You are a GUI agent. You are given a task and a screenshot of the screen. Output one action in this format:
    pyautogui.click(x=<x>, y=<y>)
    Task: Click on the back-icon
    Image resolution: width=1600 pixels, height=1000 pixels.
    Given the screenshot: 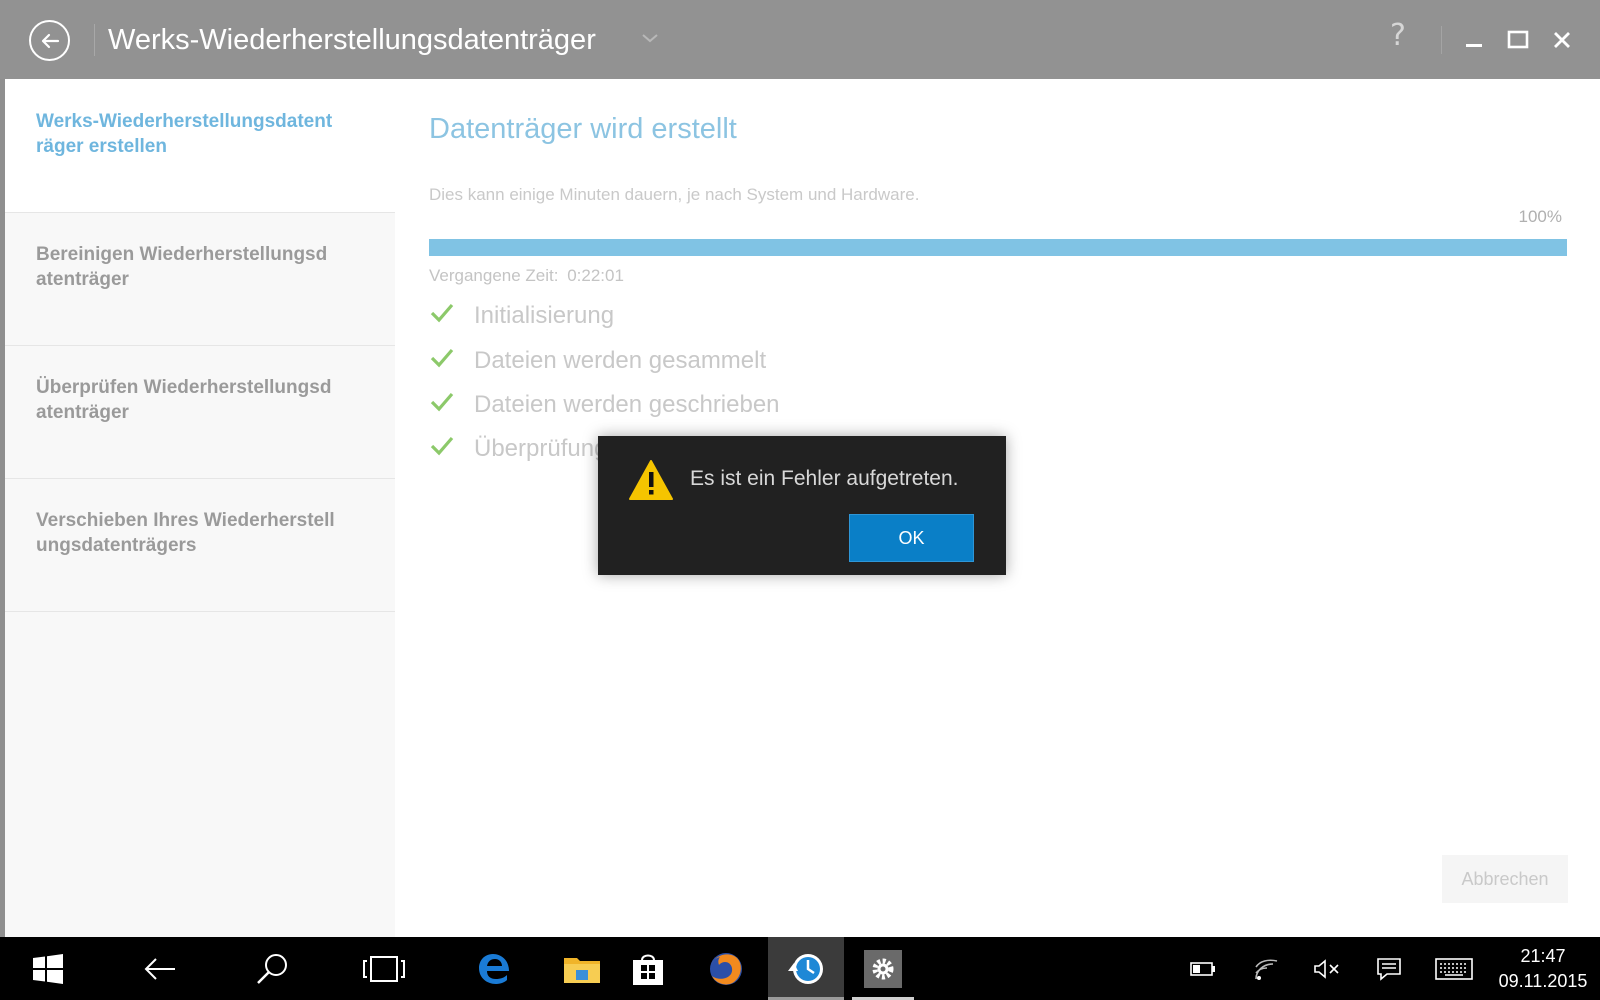 What is the action you would take?
    pyautogui.click(x=159, y=968)
    